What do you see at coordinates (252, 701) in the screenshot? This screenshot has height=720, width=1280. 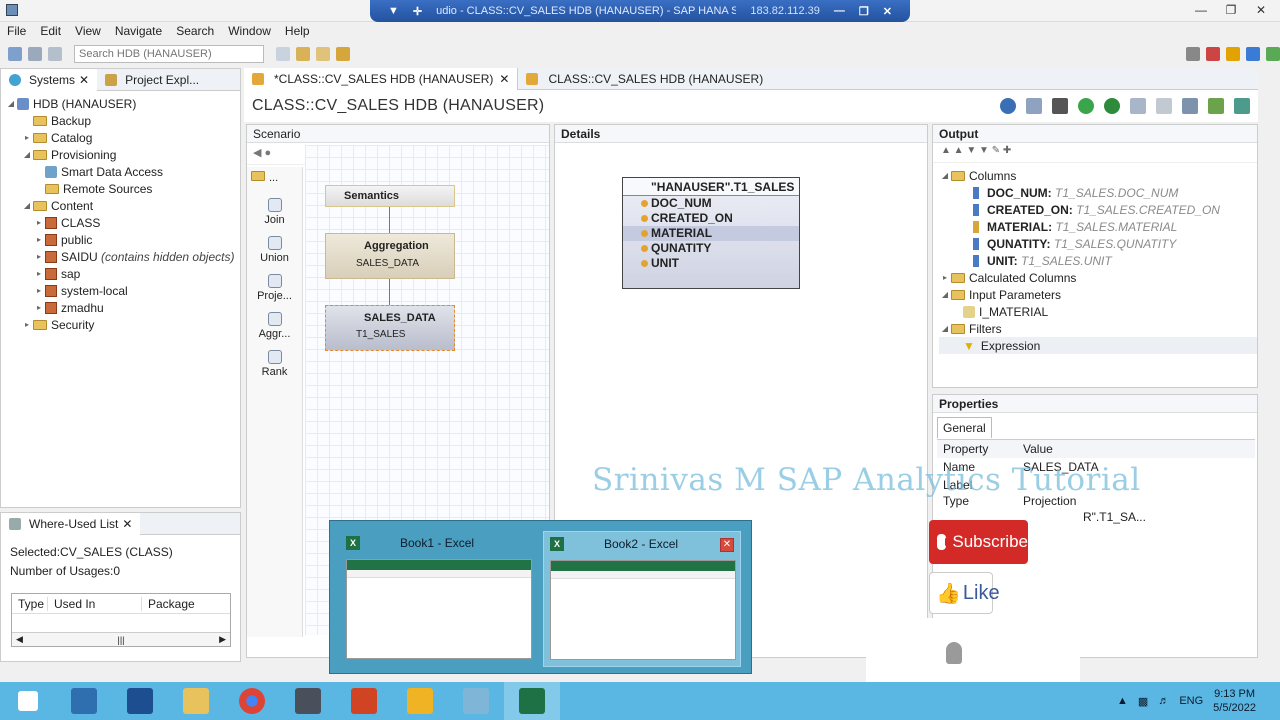 I see `taskbar-chrome` at bounding box center [252, 701].